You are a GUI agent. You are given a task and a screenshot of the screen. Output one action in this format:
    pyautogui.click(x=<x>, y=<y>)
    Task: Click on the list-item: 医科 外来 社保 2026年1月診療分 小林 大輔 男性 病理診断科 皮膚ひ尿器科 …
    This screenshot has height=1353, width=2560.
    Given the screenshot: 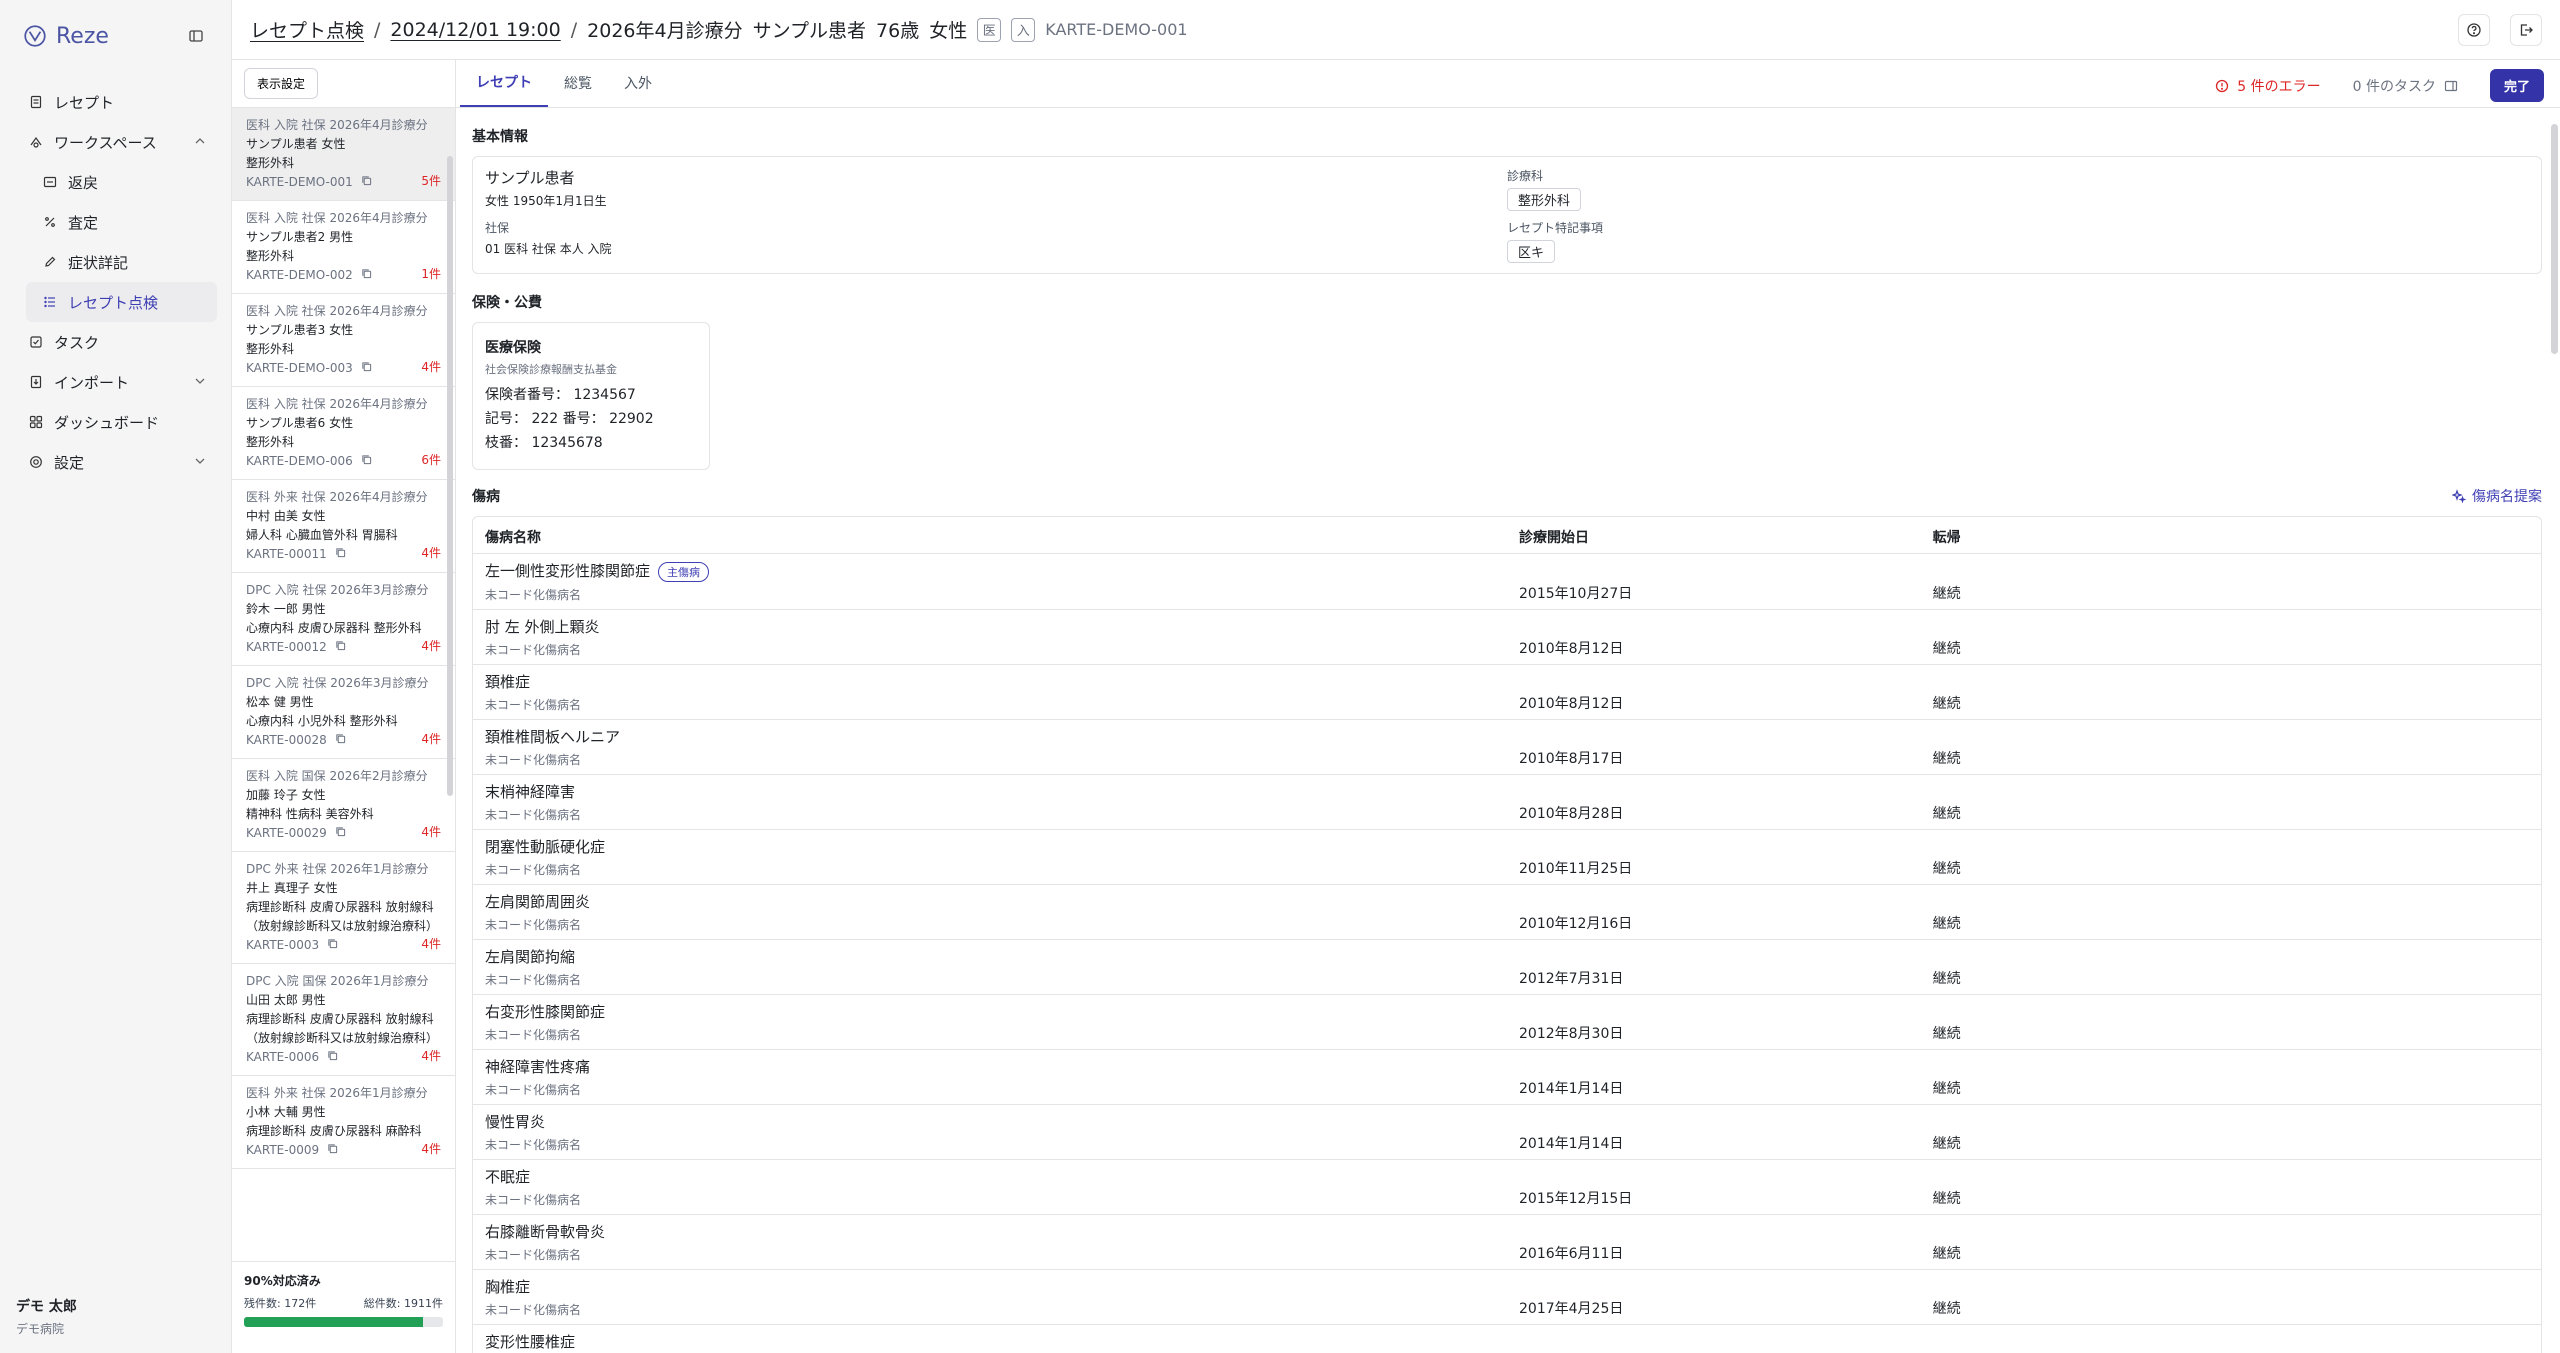 What is the action you would take?
    pyautogui.click(x=343, y=1122)
    